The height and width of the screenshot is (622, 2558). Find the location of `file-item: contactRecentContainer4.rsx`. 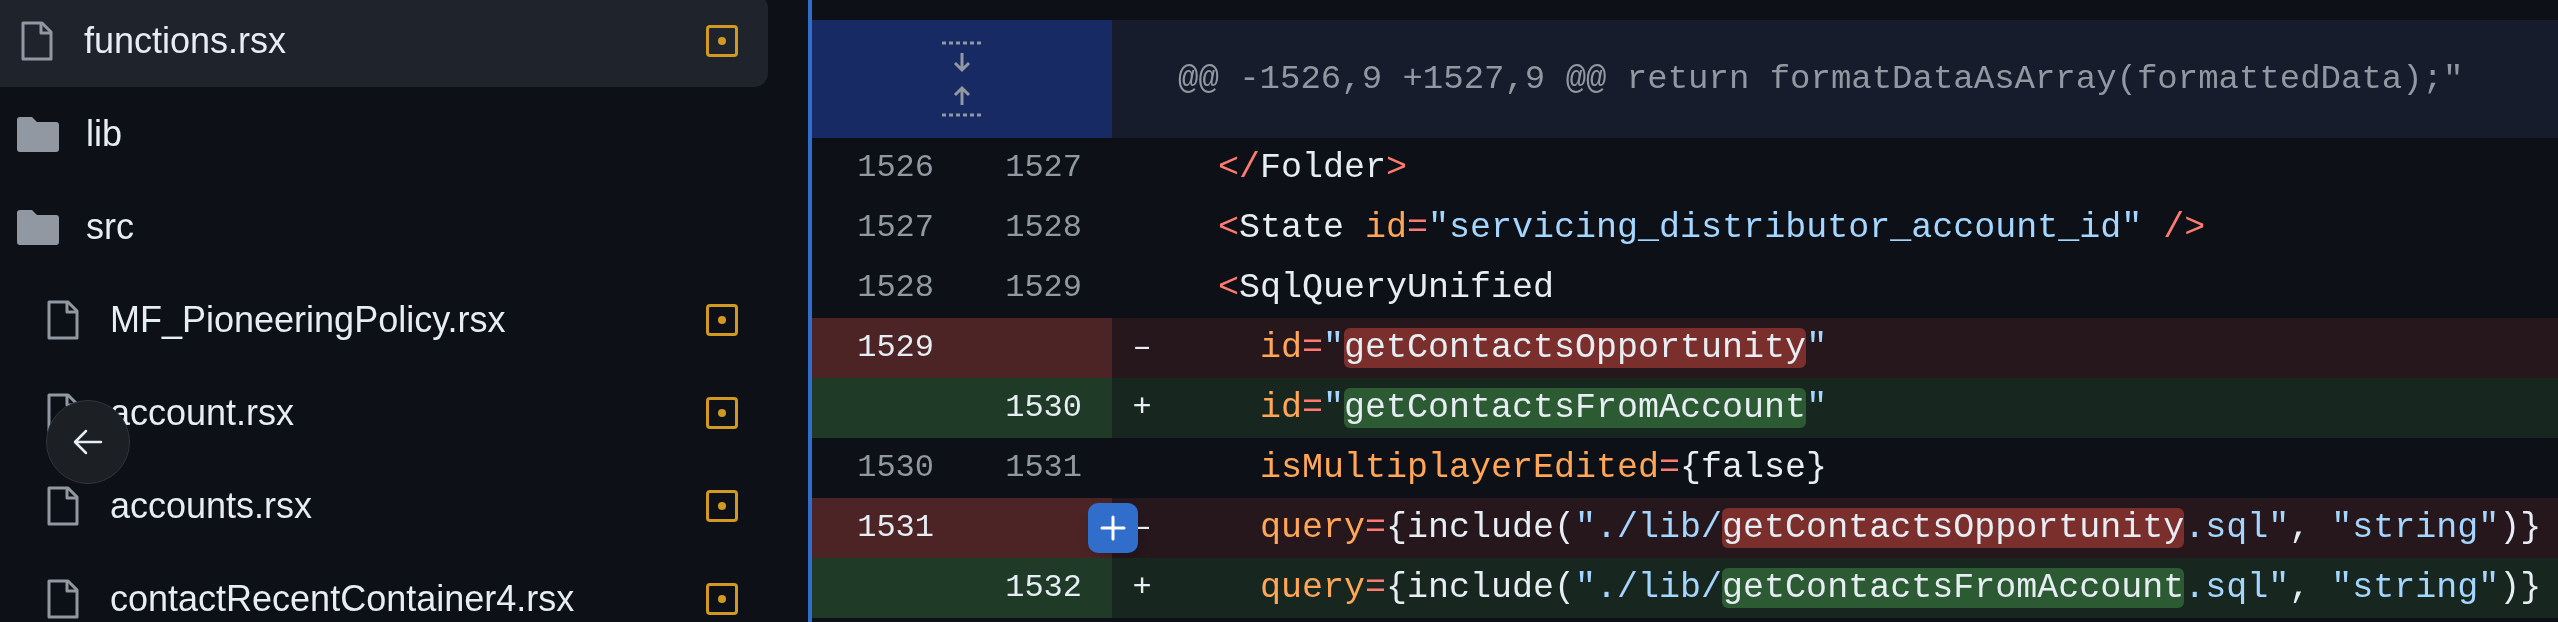

file-item: contactRecentContainer4.rsx is located at coordinates (384, 587).